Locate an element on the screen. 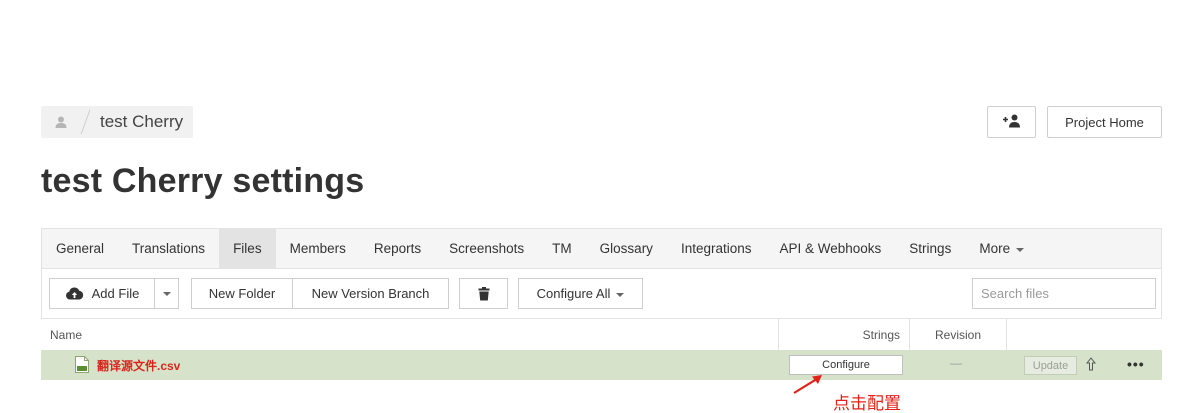 Image resolution: width=1190 pixels, height=413 pixels. page-title: test Cherry settings is located at coordinates (203, 181).